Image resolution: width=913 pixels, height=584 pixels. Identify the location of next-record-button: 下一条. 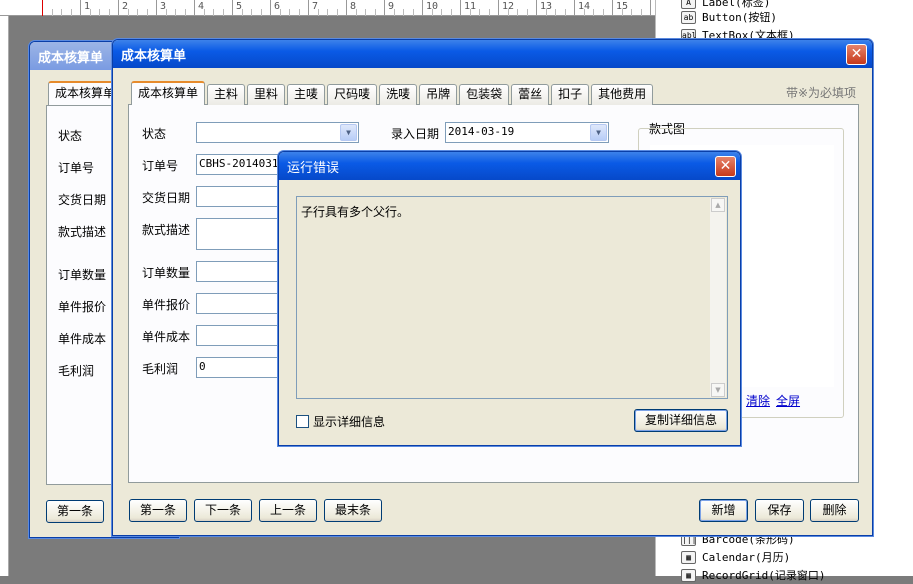
(223, 510).